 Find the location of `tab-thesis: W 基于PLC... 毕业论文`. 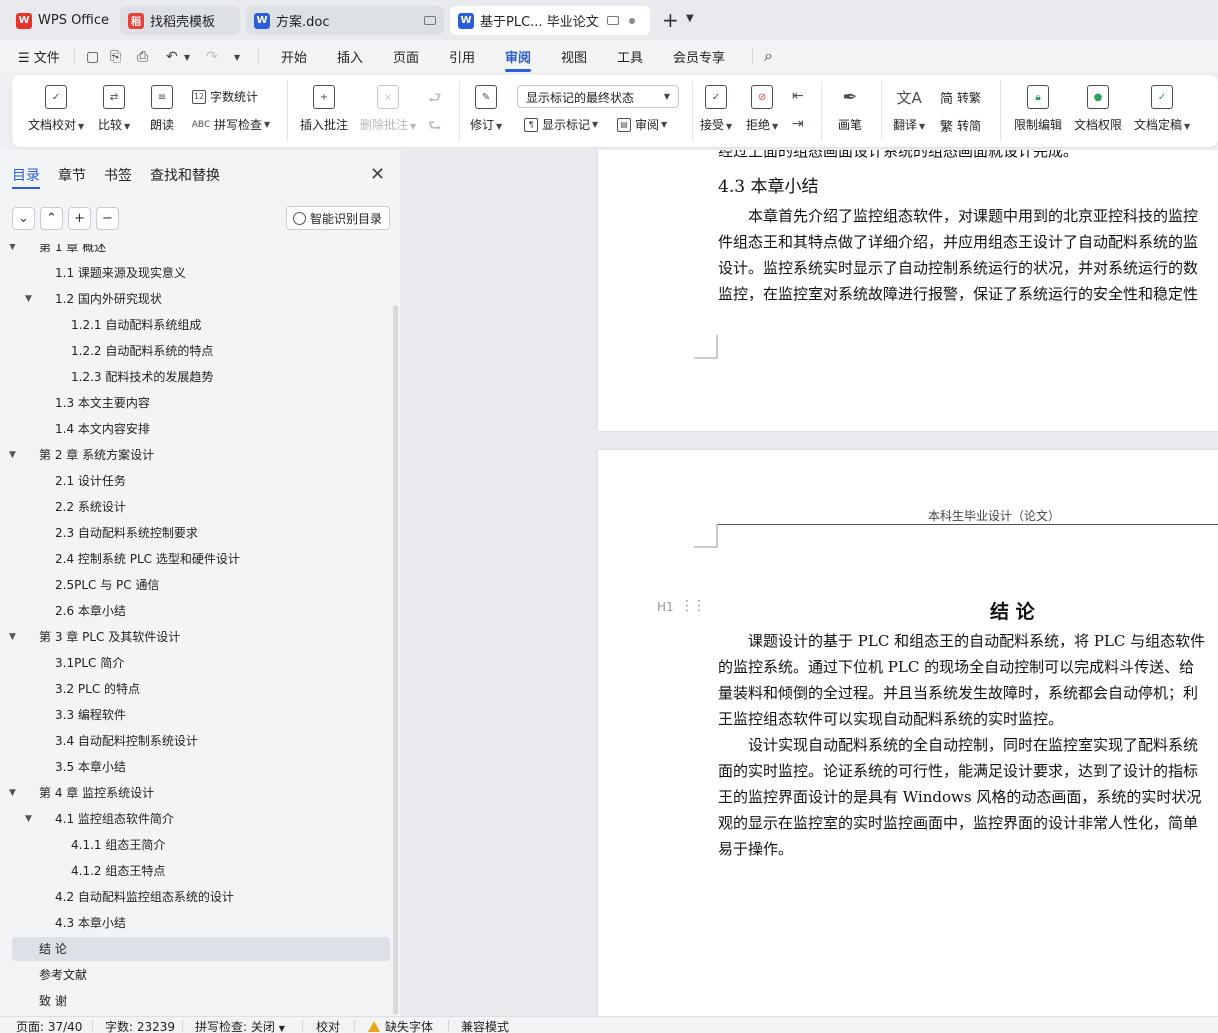

tab-thesis: W 基于PLC... 毕业论文 is located at coordinates (550, 20).